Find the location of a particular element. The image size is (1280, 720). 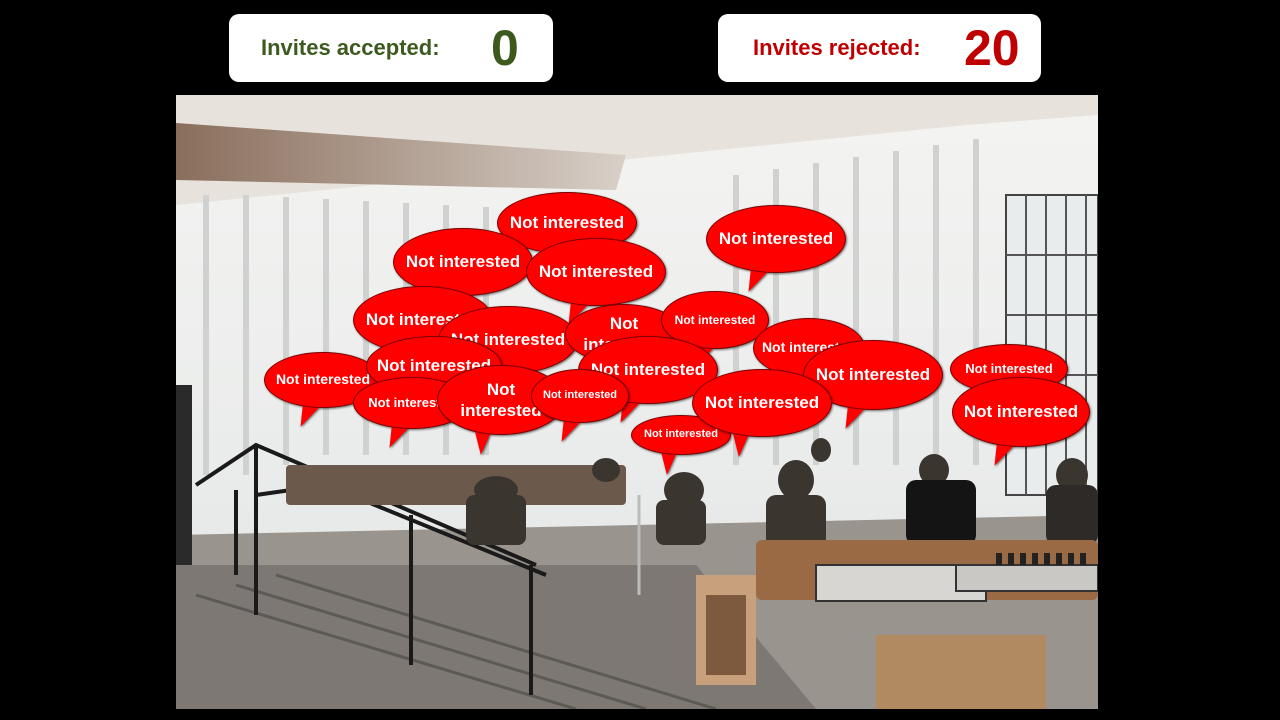

invites-rejected-counter: Invites rejected: 20 is located at coordinates (879, 48).